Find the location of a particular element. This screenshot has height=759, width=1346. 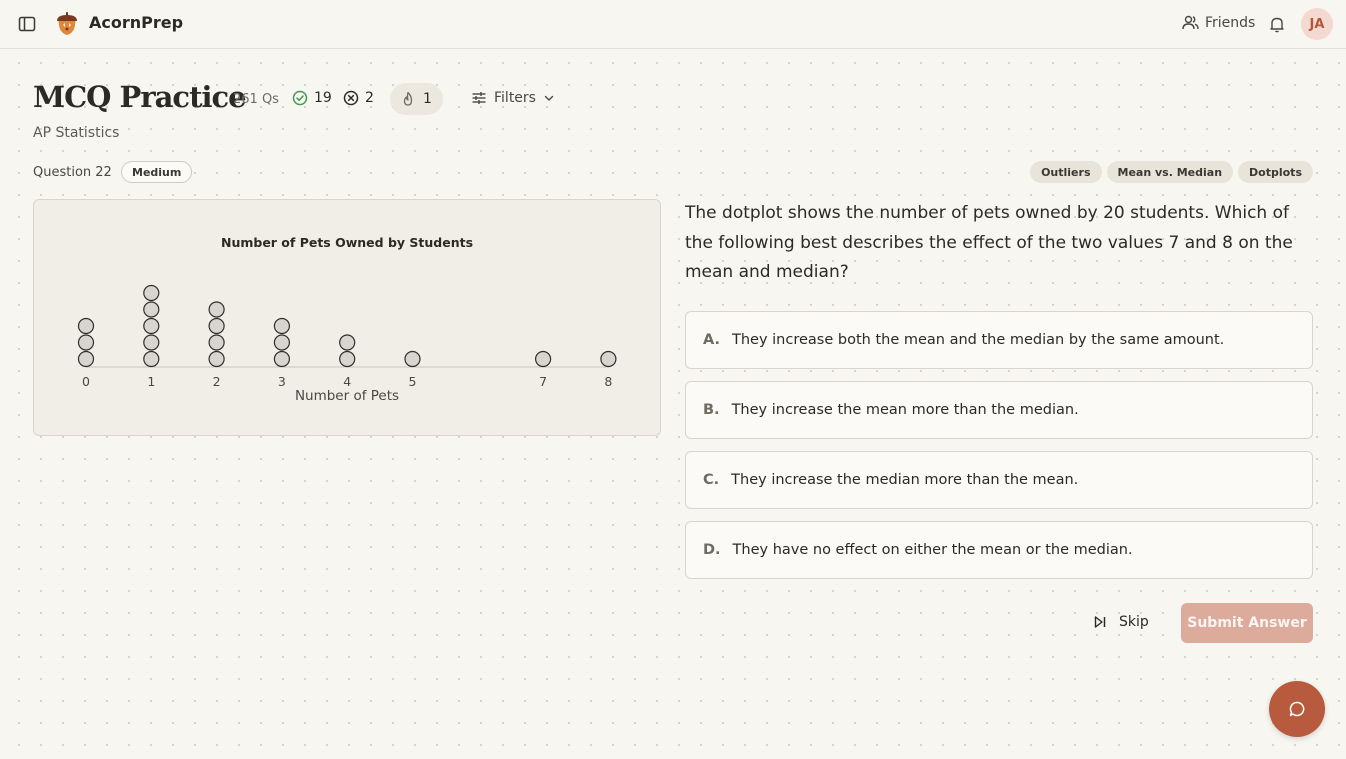

friends-button: Friends is located at coordinates (1218, 22).